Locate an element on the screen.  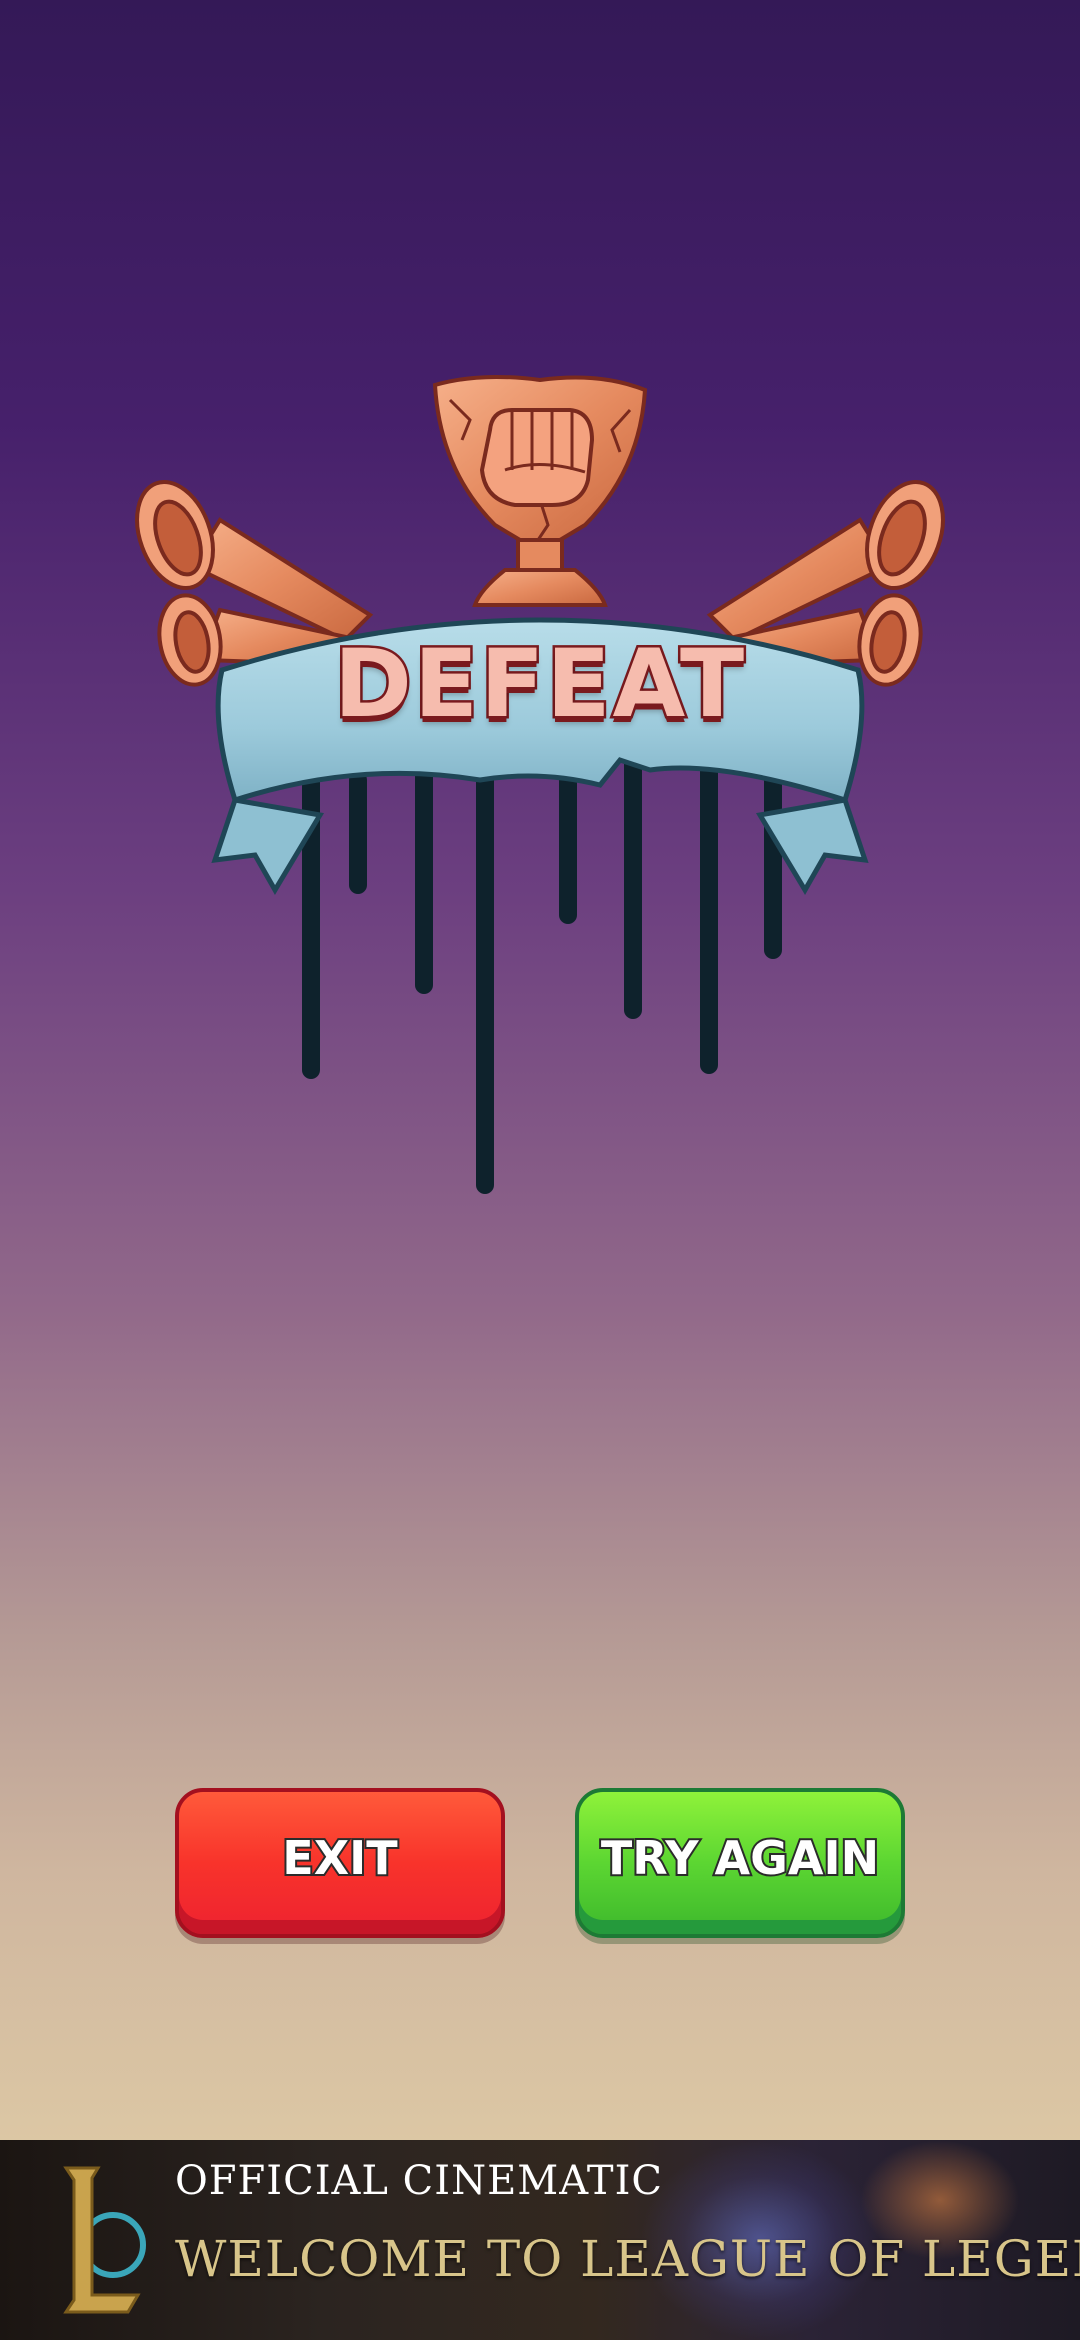
league-of-legends-logo-icon is located at coordinates (104, 2240).